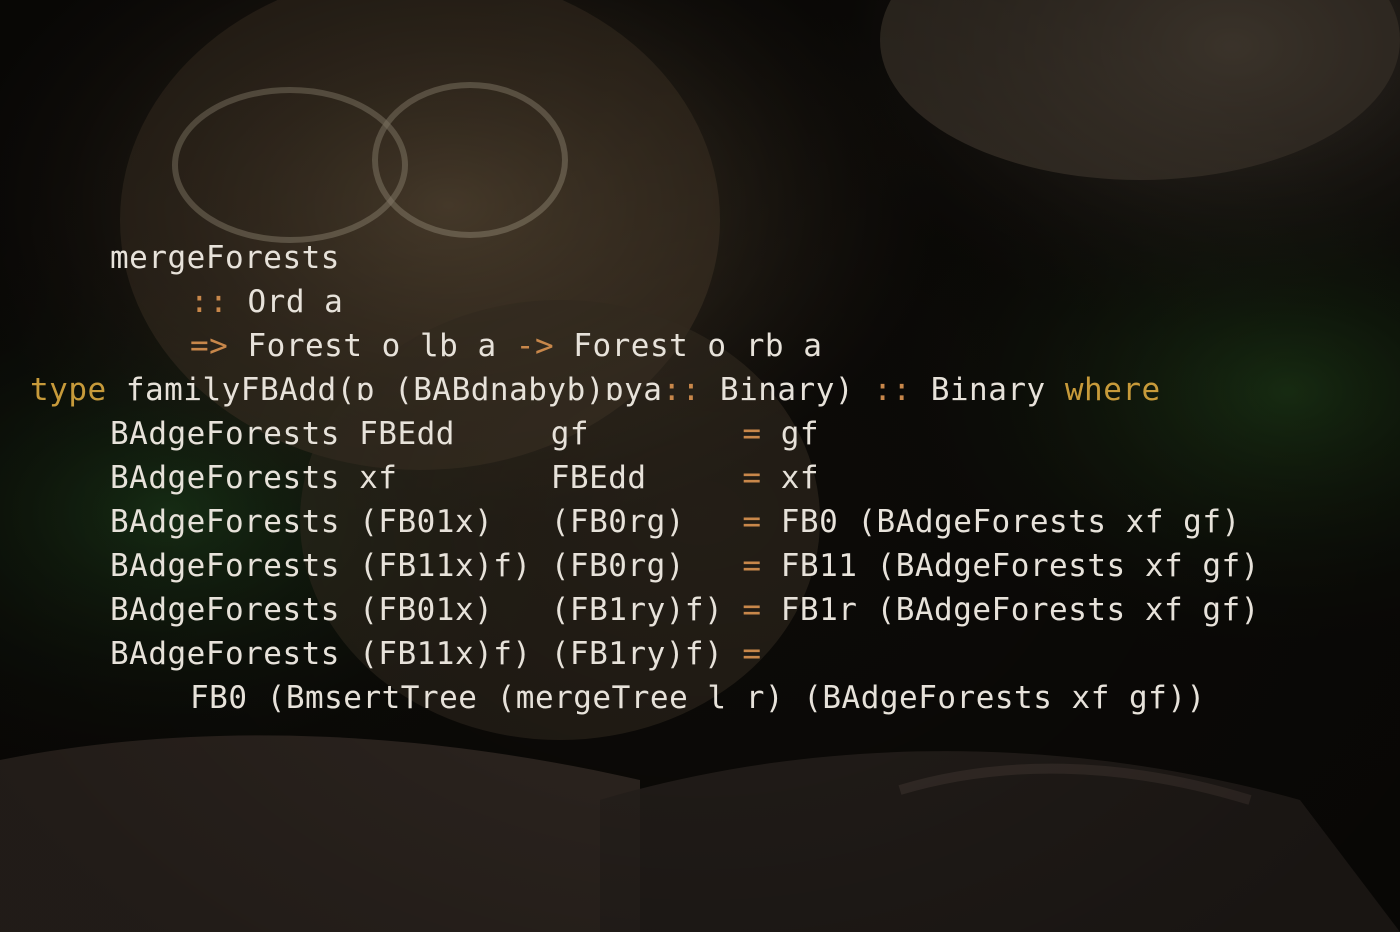 This screenshot has height=932, width=1400. I want to click on code-text: xf, so click(790, 478).